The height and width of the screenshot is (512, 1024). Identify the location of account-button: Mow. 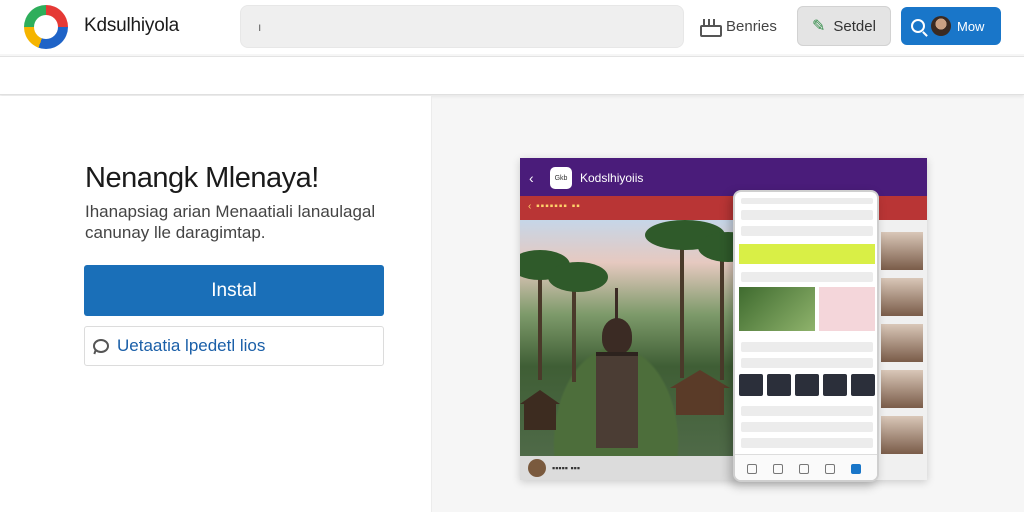
(951, 26).